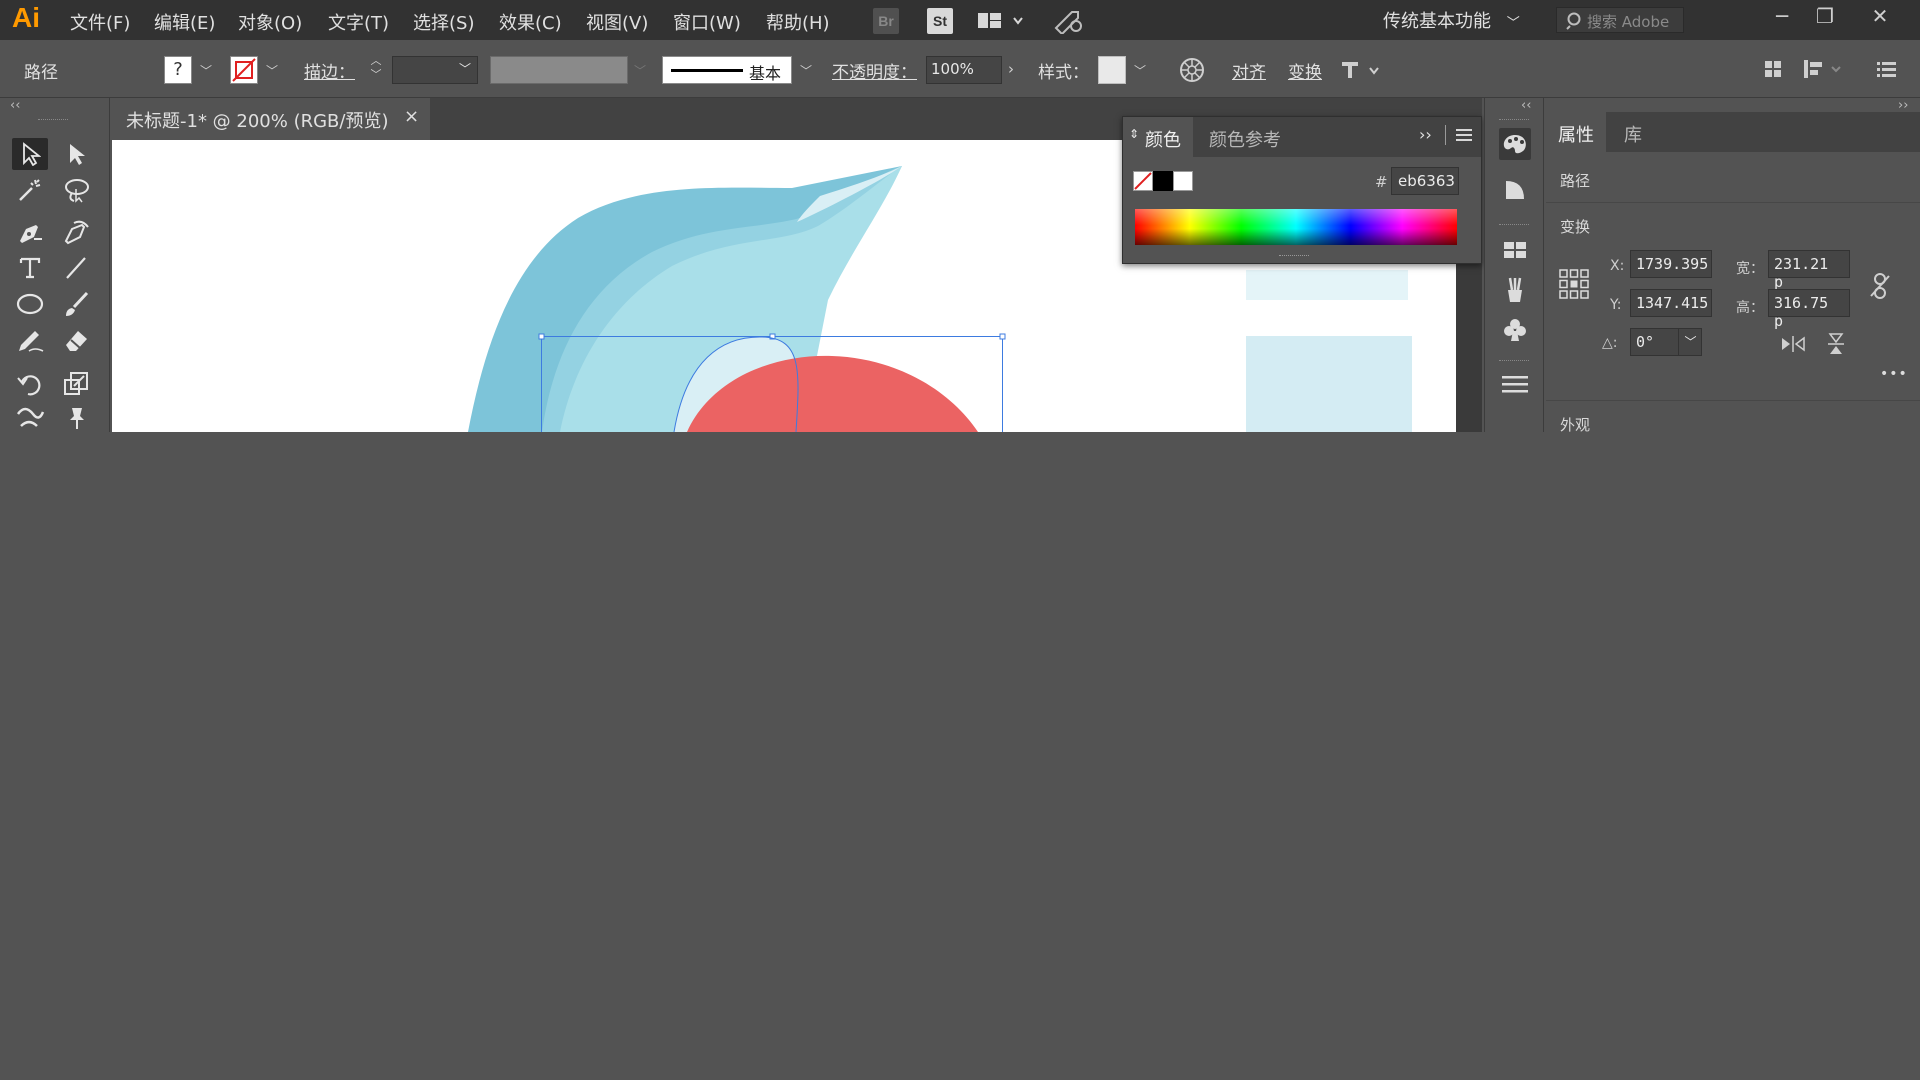 The height and width of the screenshot is (1080, 1920). What do you see at coordinates (1451, 20) in the screenshot?
I see `workspace-switcher: 传统基本功能 ﹀` at bounding box center [1451, 20].